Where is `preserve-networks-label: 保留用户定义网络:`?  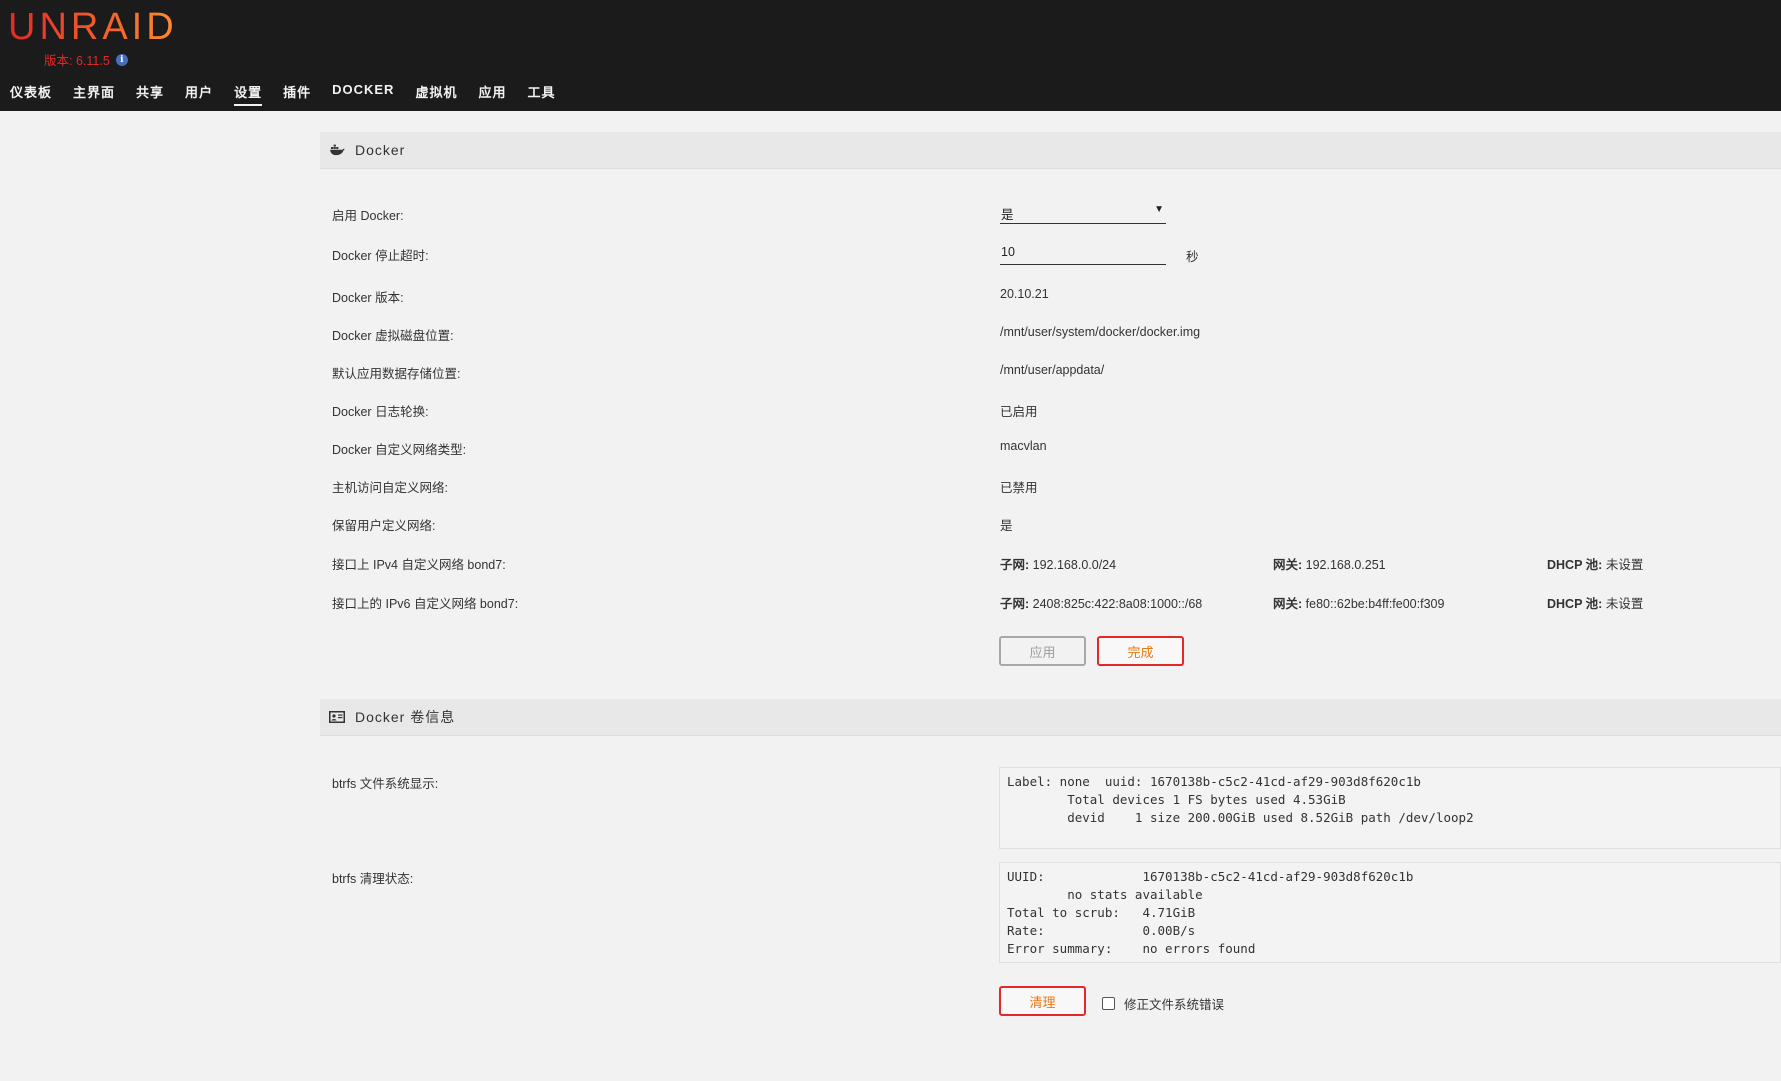
preserve-networks-label: 保留用户定义网络: is located at coordinates (384, 526).